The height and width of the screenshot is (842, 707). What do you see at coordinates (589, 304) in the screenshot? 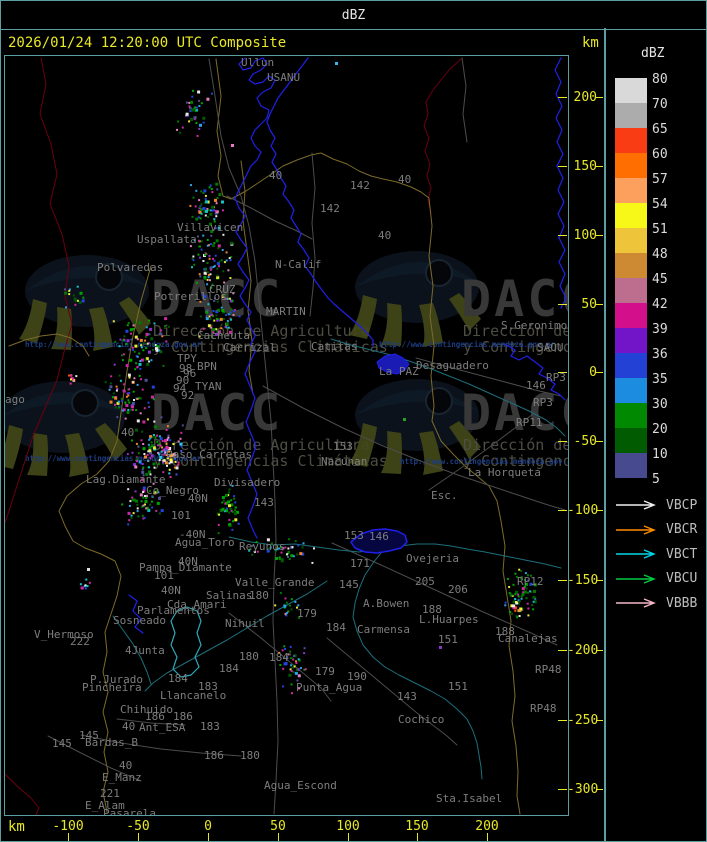
I see `v-axis-label: 50` at bounding box center [589, 304].